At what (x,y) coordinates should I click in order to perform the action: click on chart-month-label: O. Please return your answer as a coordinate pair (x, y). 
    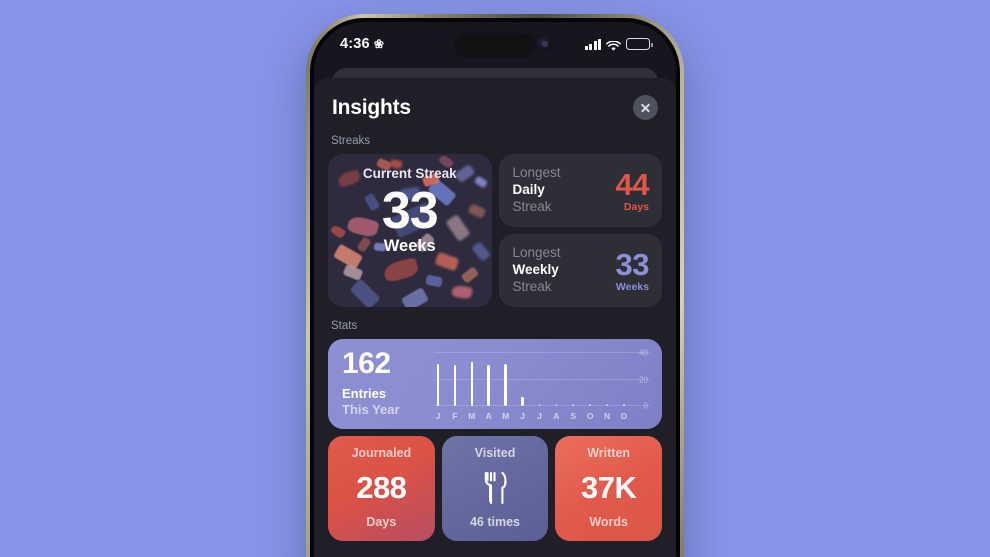
    Looking at the image, I should click on (590, 416).